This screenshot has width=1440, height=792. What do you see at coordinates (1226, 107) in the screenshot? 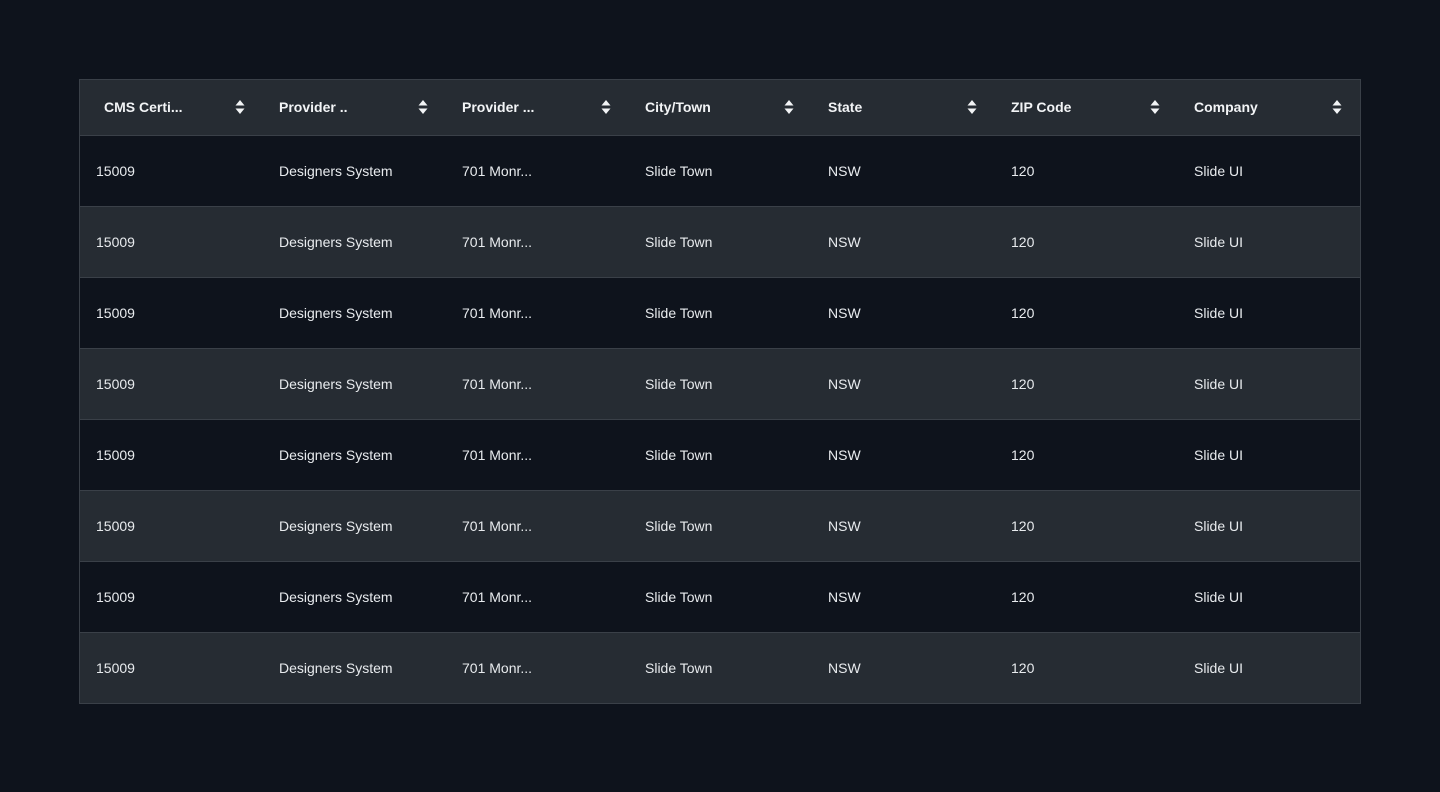
I see `column-label: Company` at bounding box center [1226, 107].